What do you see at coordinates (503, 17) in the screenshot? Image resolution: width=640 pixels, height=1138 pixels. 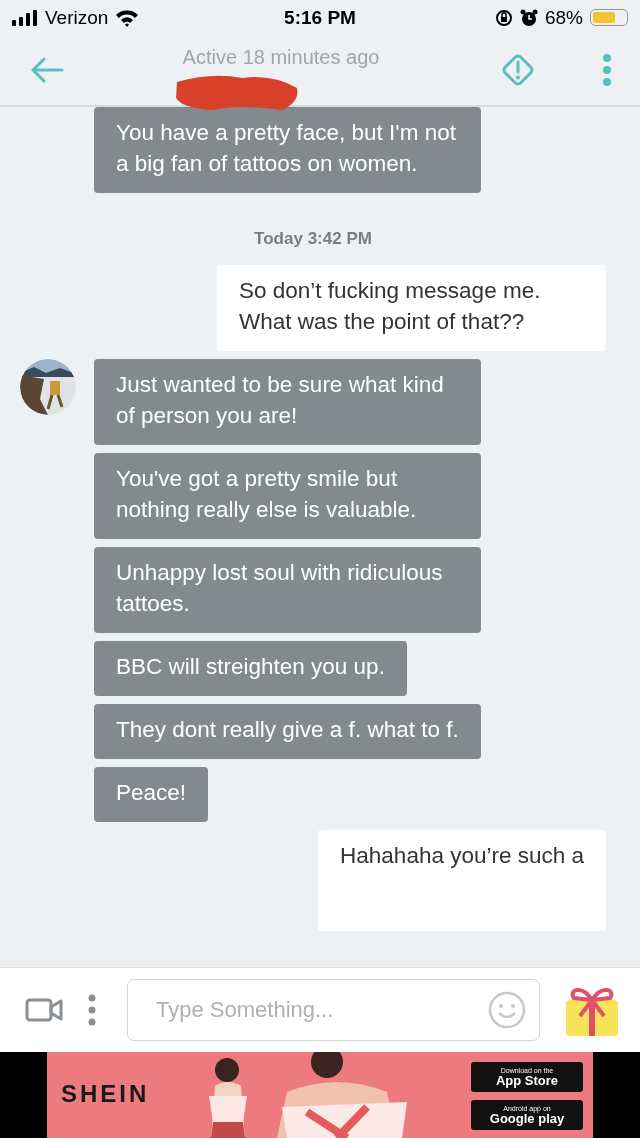 I see `rotation-lock-icon` at bounding box center [503, 17].